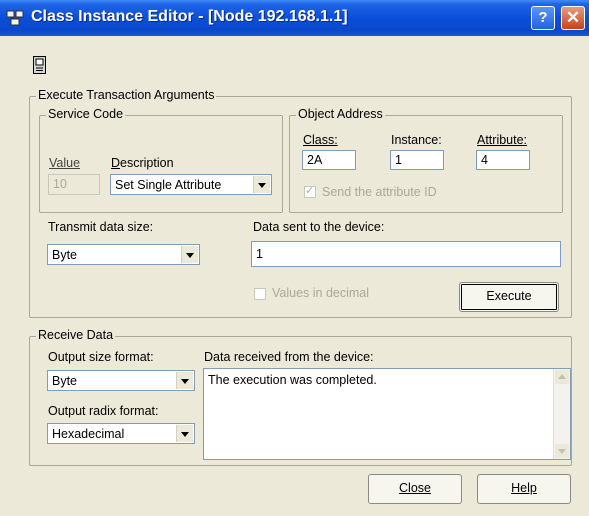 Image resolution: width=589 pixels, height=516 pixels. I want to click on output-radix-dropdown: Hexadecimal, so click(121, 433).